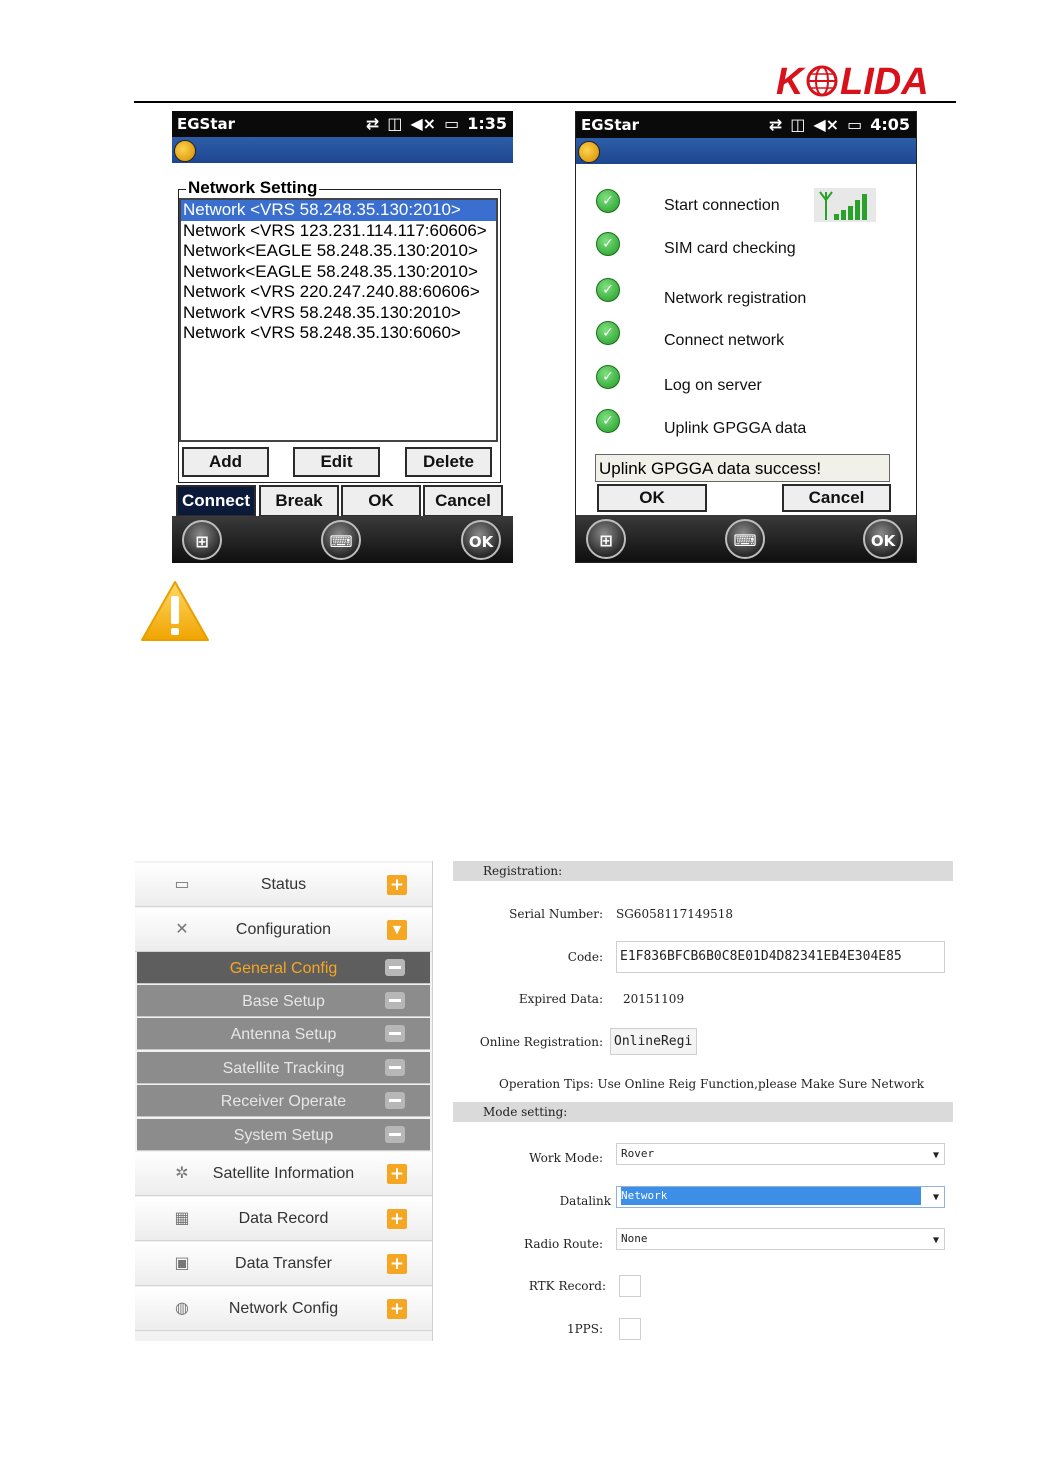 The width and height of the screenshot is (1043, 1474). I want to click on section-title: Mode setting:, so click(525, 1112).